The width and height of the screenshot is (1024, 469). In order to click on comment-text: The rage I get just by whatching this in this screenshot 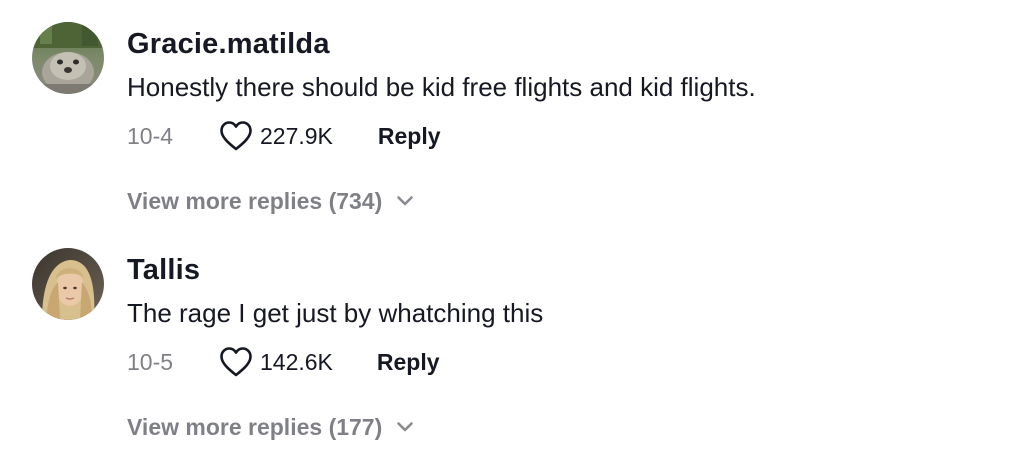, I will do `click(335, 313)`.